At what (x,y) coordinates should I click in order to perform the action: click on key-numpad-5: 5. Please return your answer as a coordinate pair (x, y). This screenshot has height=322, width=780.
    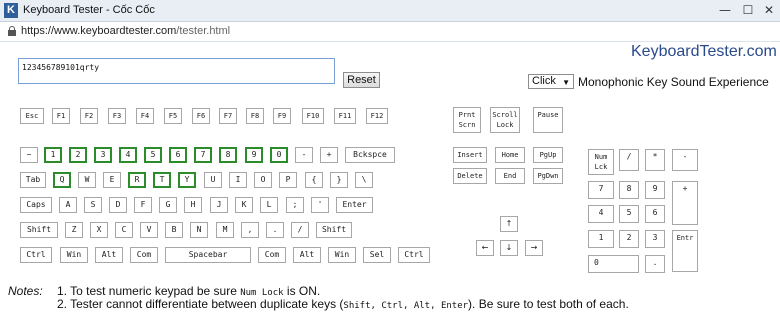
    Looking at the image, I should click on (629, 214).